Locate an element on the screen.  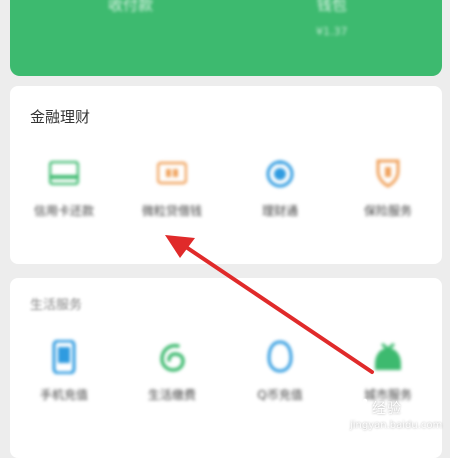
life-section-title: 生活服务 is located at coordinates (56, 305).